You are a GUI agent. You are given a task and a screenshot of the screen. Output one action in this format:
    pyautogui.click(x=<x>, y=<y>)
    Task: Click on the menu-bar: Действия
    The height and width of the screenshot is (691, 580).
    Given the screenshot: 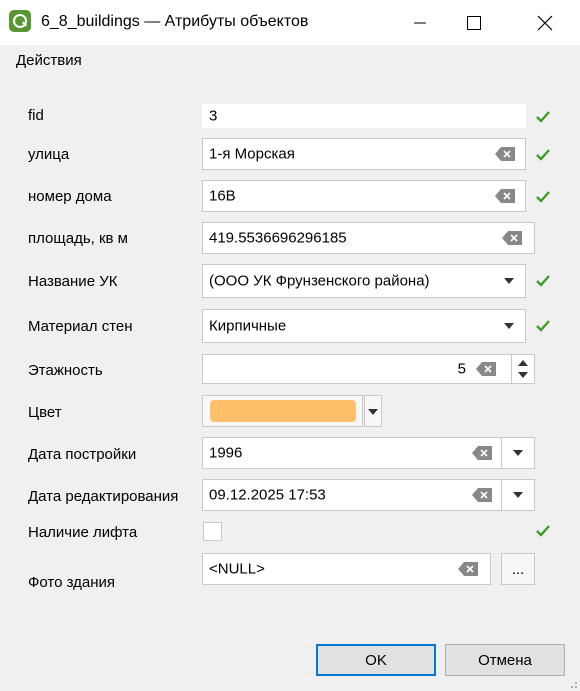 What is the action you would take?
    pyautogui.click(x=290, y=60)
    